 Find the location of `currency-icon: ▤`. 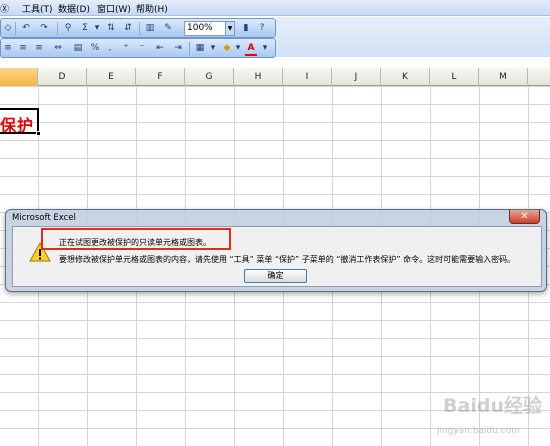

currency-icon: ▤ is located at coordinates (78, 48).